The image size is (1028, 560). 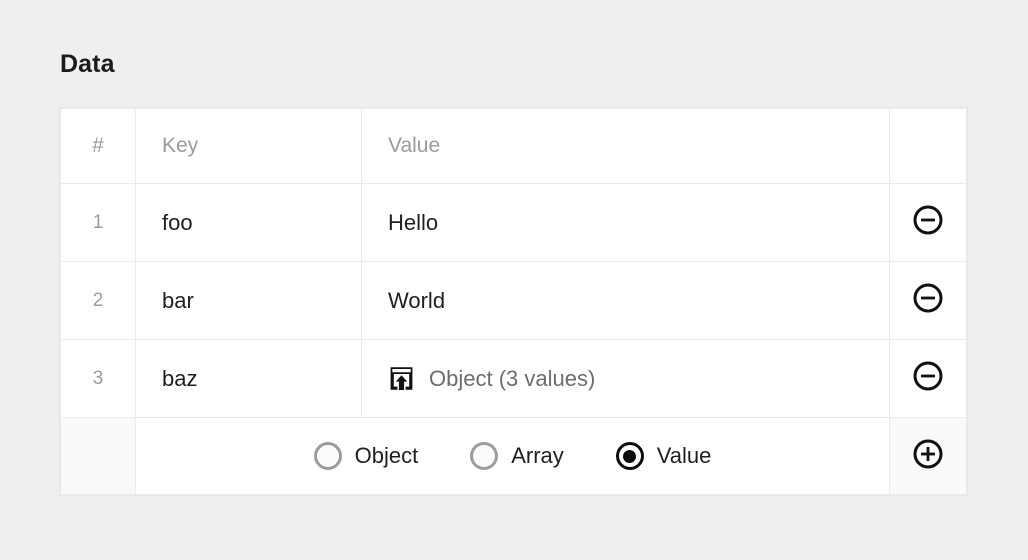 I want to click on footer-index-cell, so click(x=98, y=456).